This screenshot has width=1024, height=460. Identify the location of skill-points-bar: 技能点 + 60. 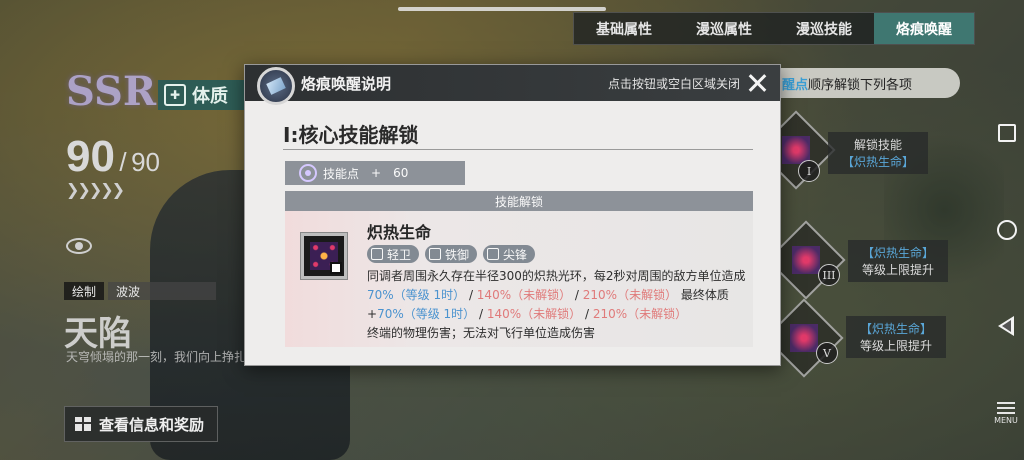
(375, 173).